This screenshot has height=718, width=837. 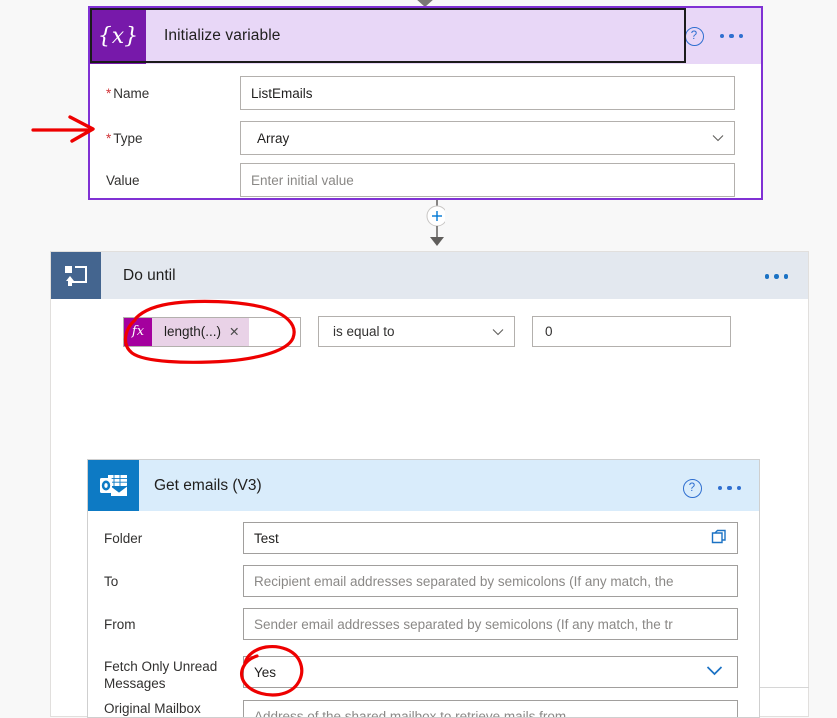 I want to click on initialize-variable-header: {x} Initialize variable ?, so click(x=425, y=36).